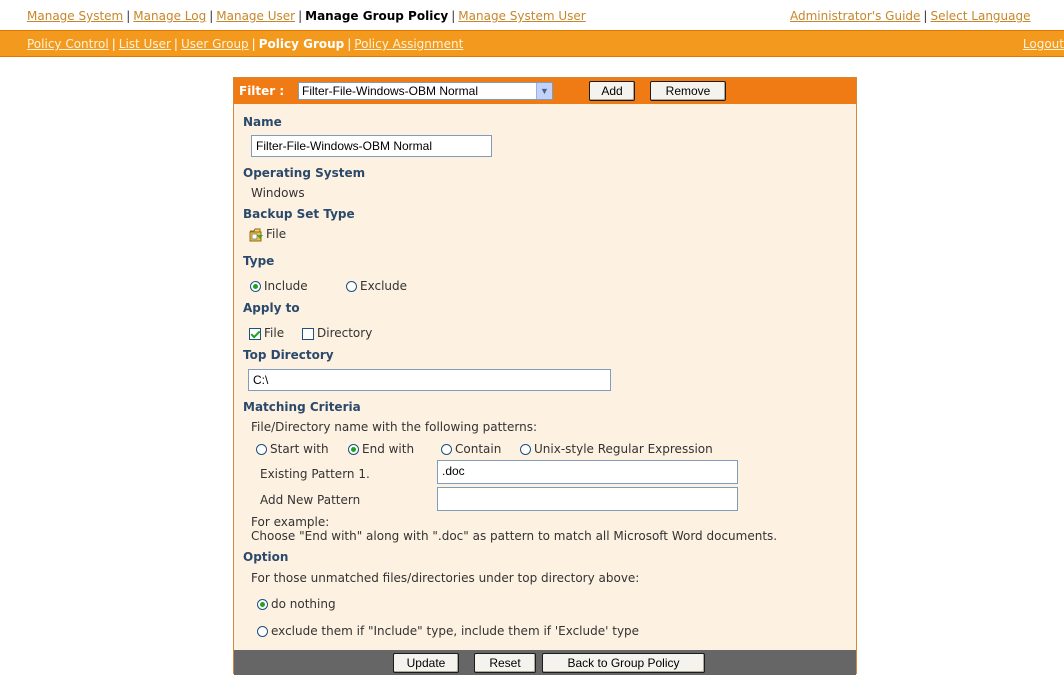 Image resolution: width=1064 pixels, height=675 pixels. I want to click on sub-nav-right: Logout, so click(1043, 44).